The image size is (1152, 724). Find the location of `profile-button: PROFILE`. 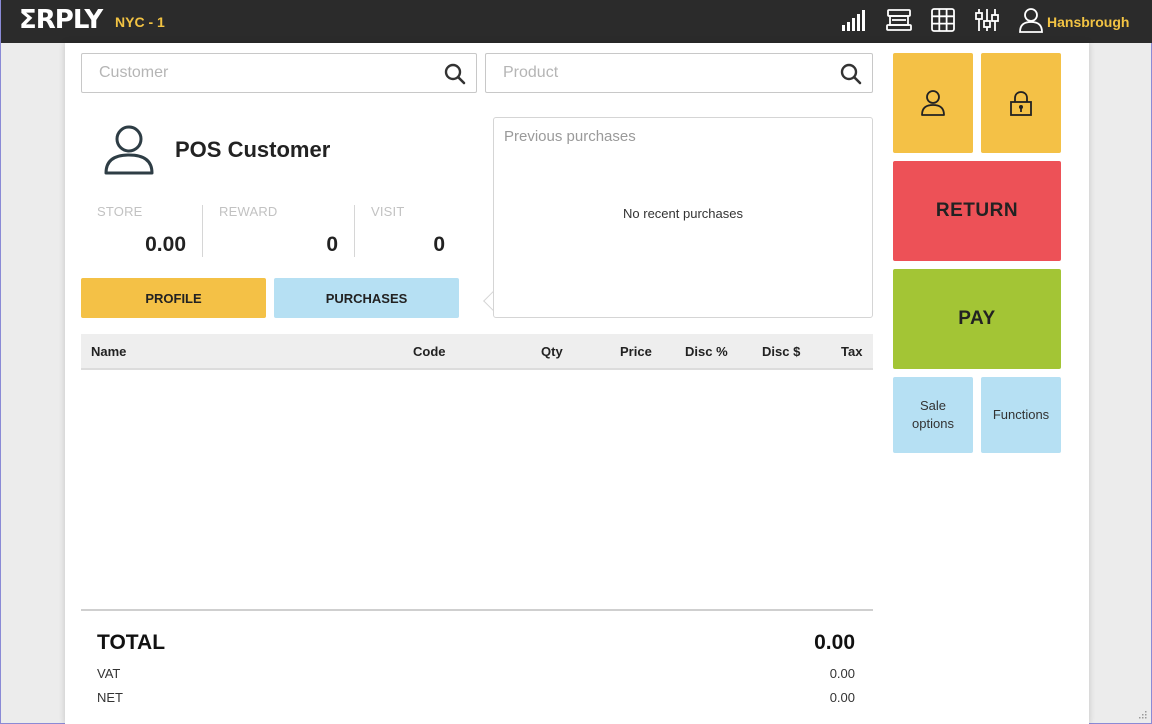

profile-button: PROFILE is located at coordinates (173, 298).